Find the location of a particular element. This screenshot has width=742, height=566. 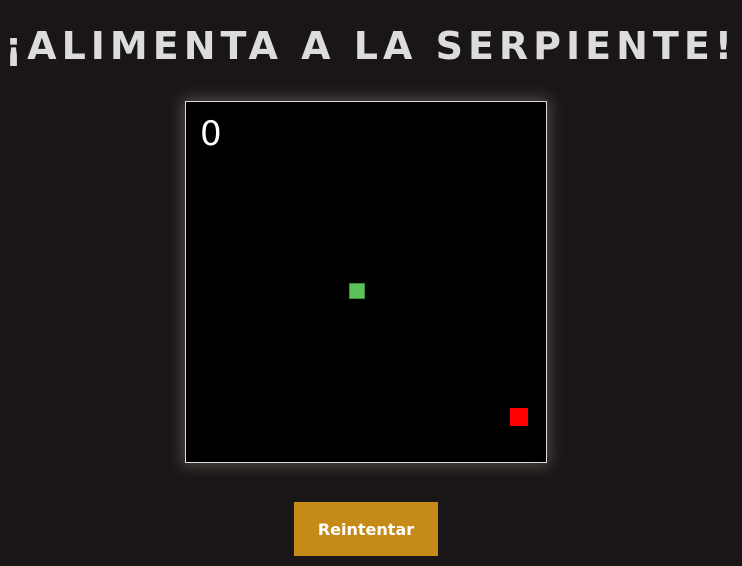

snake-segment is located at coordinates (357, 291).